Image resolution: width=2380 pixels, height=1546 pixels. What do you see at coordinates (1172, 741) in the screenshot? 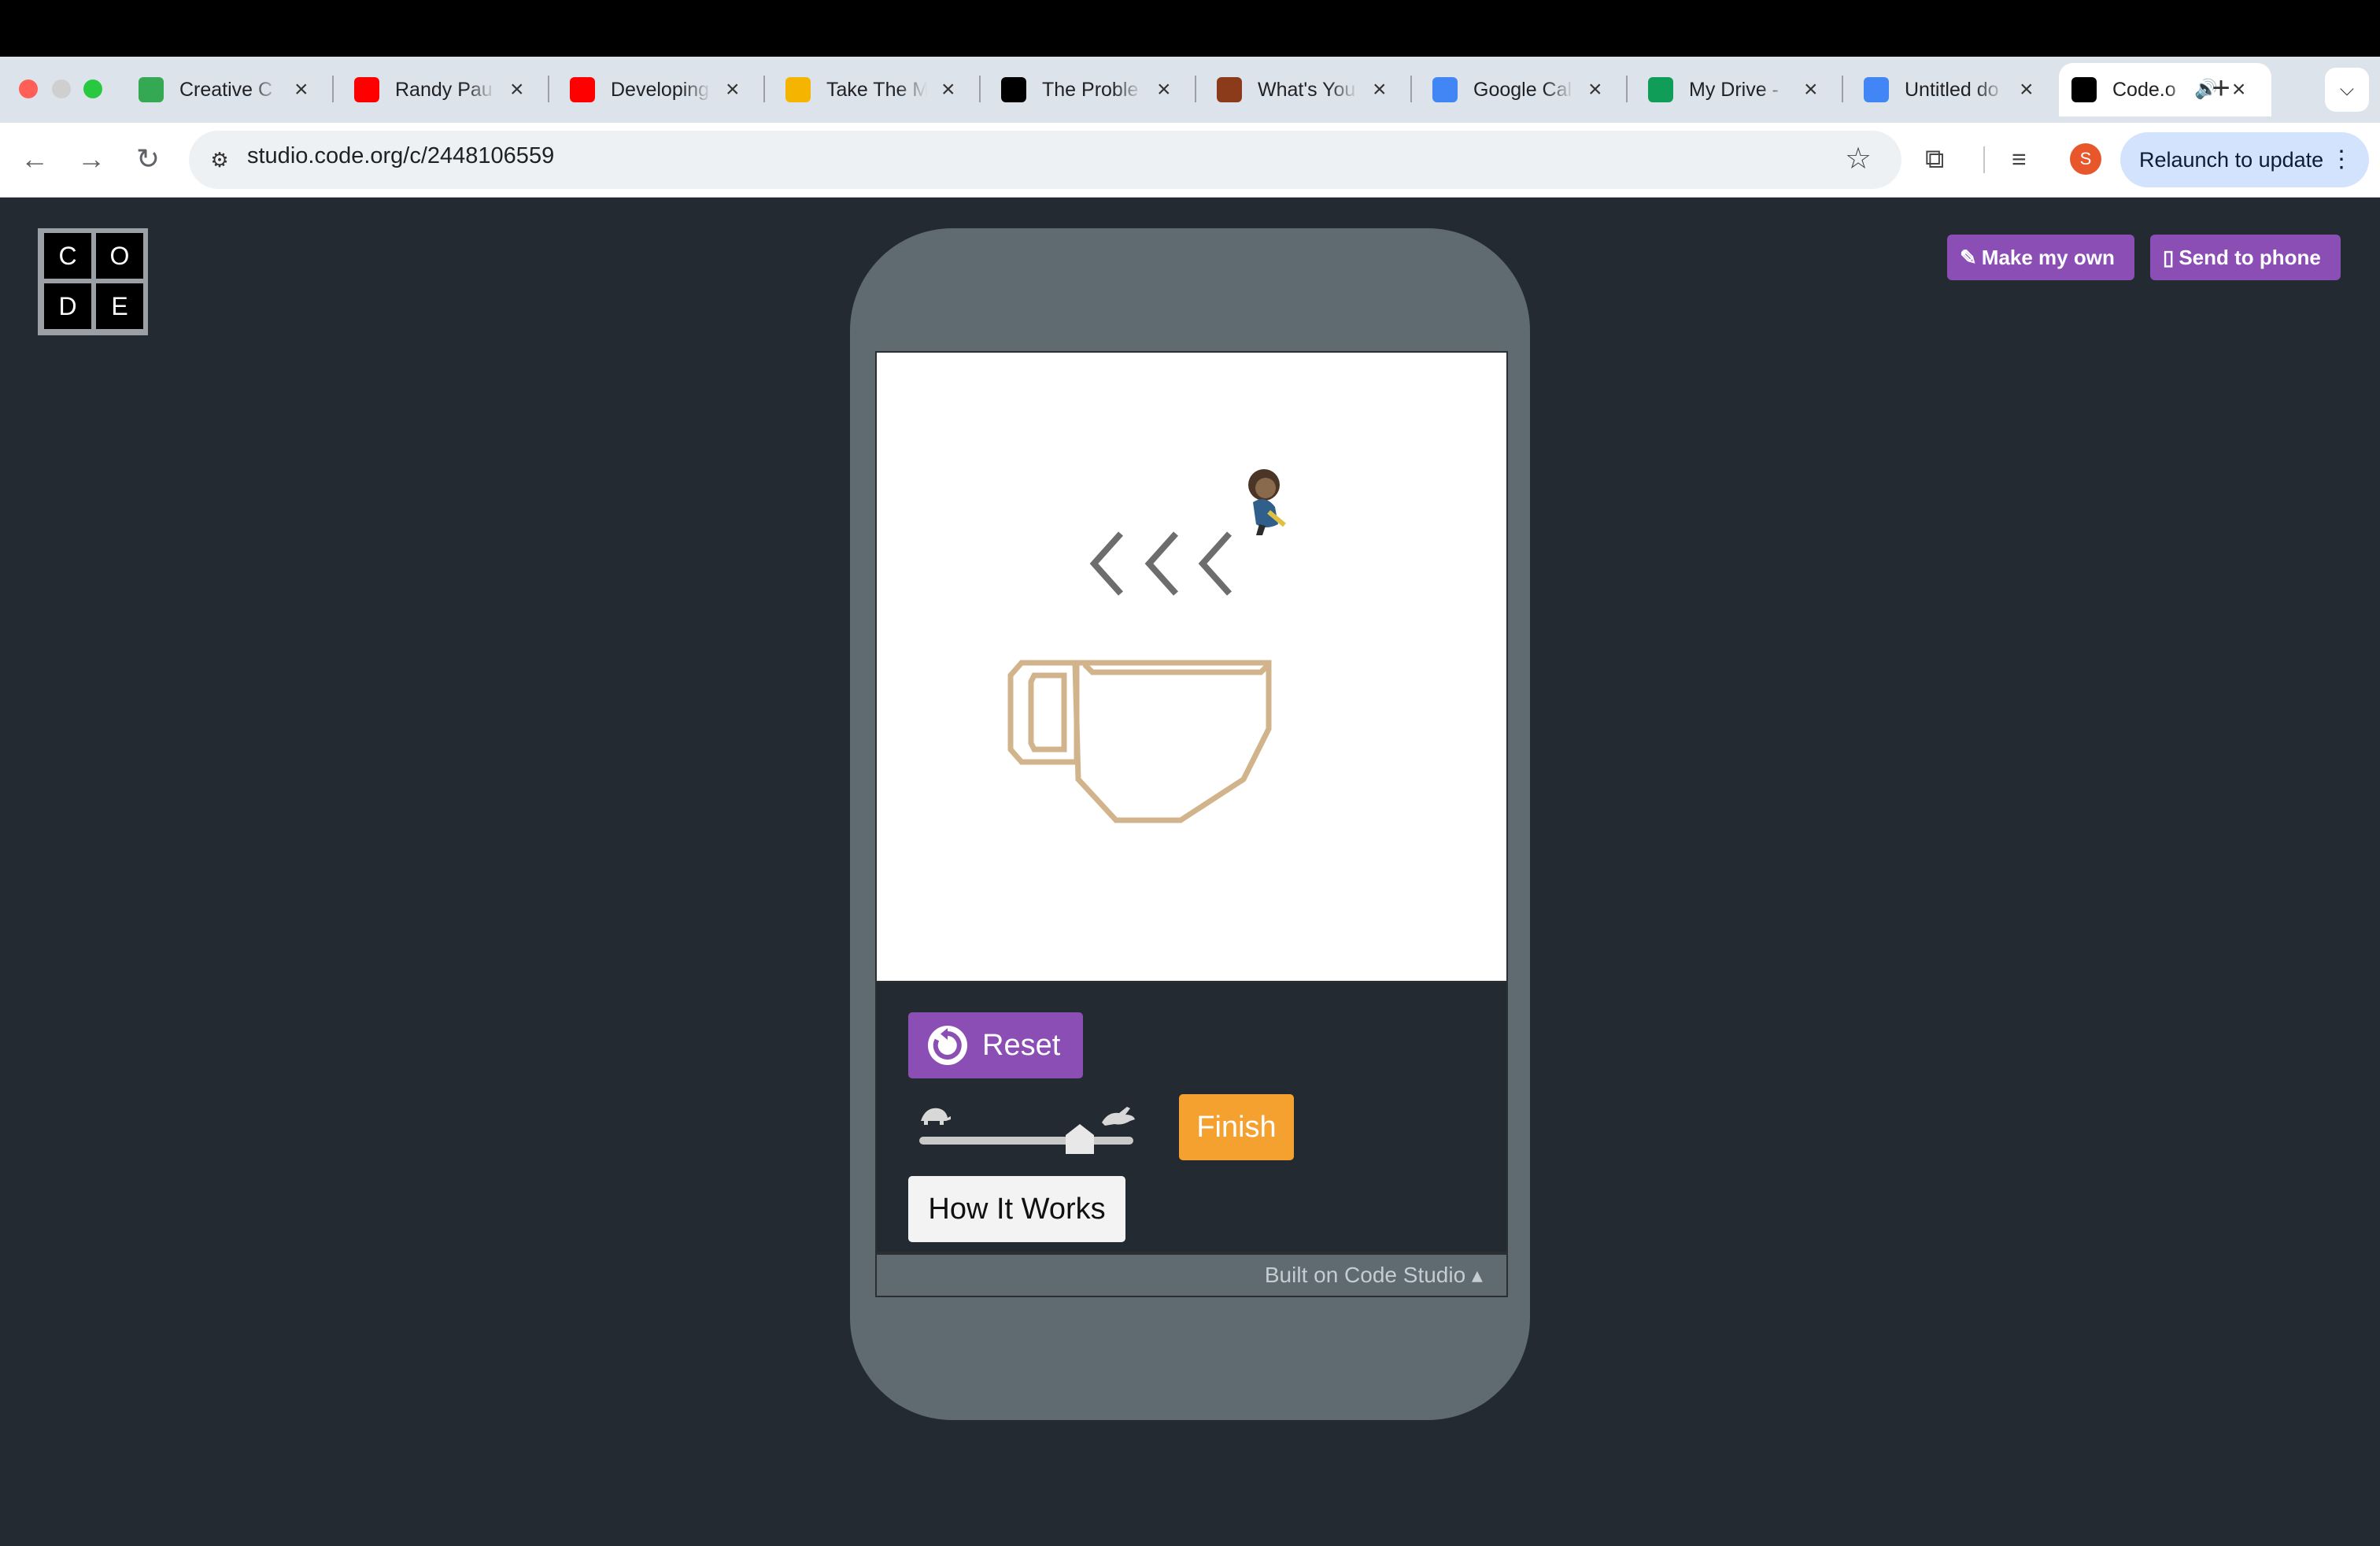
I see `cup-body` at bounding box center [1172, 741].